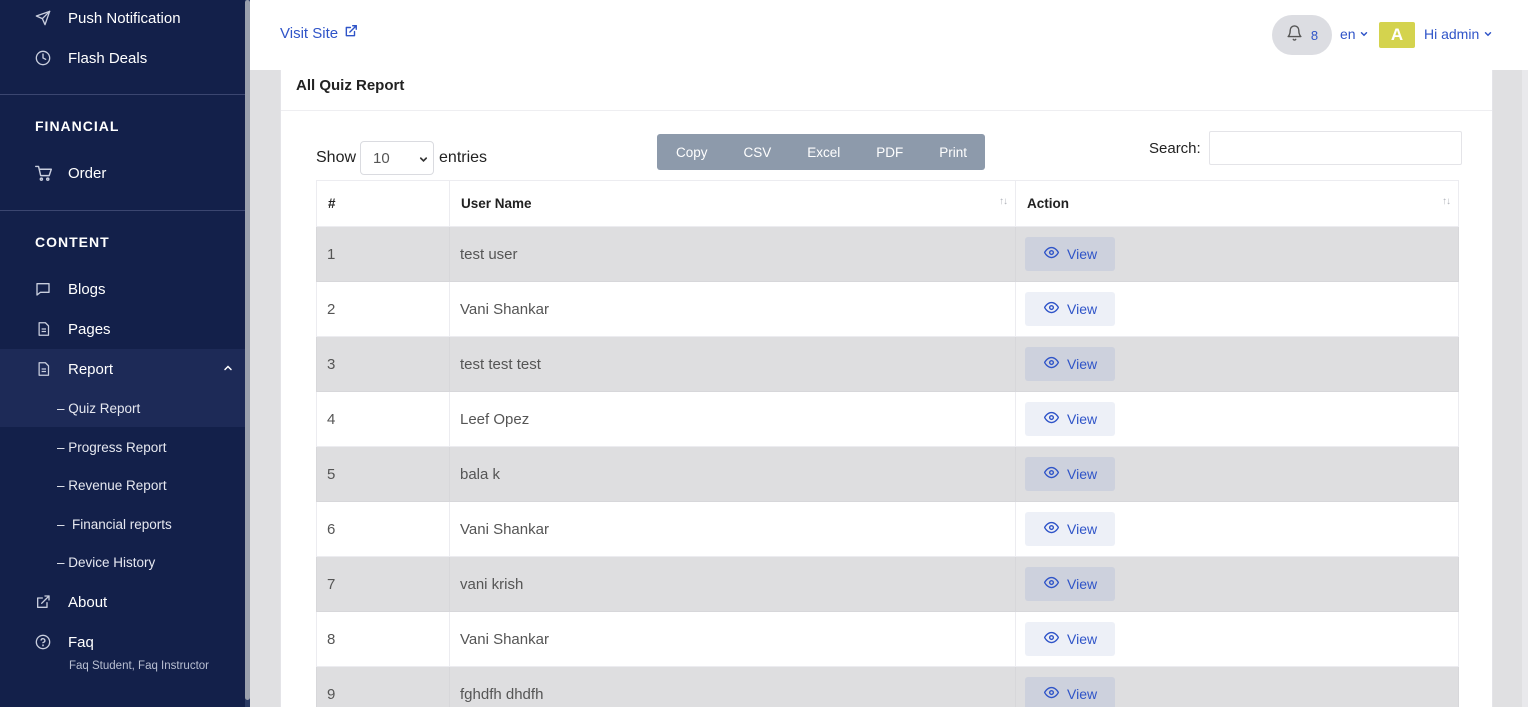 This screenshot has height=707, width=1528. I want to click on sidebar-subitem-progress-report: – Progress Report, so click(122, 447).